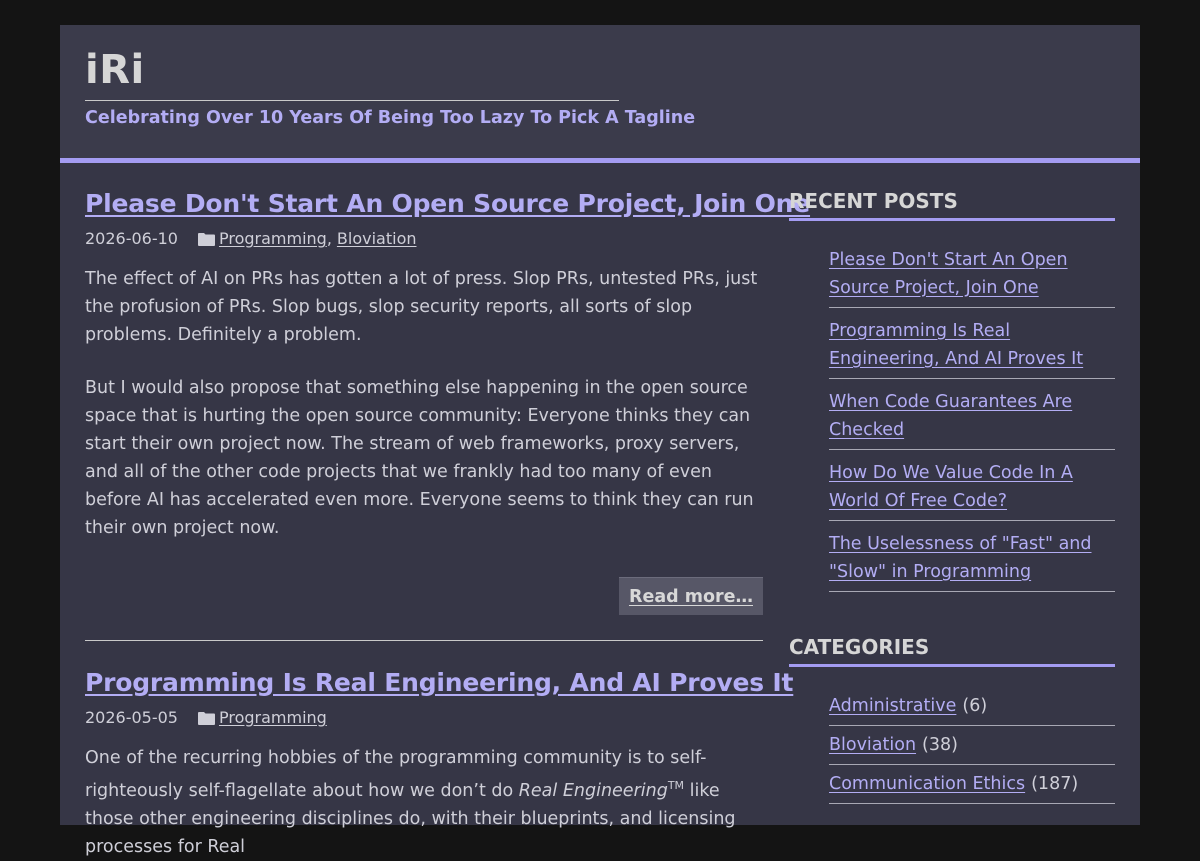 This screenshot has width=1200, height=861. What do you see at coordinates (131, 238) in the screenshot?
I see `post-date: 2026-06-10` at bounding box center [131, 238].